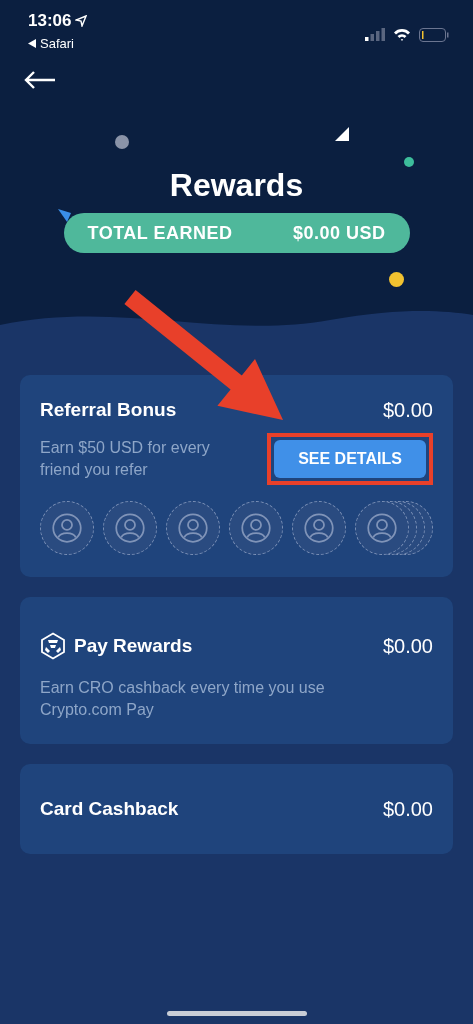  Describe the element at coordinates (109, 808) in the screenshot. I see `card-title: Card Cashback` at that location.